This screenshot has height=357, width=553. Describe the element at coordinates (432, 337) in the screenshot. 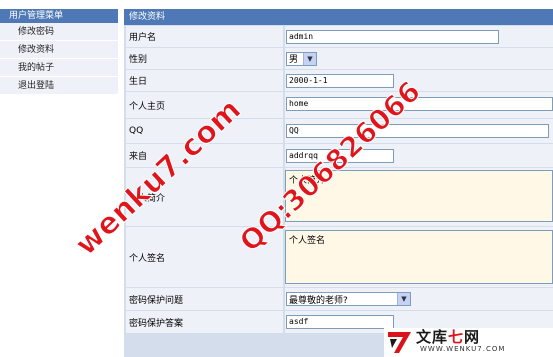

I see `logo-text-part1: 文库` at that location.